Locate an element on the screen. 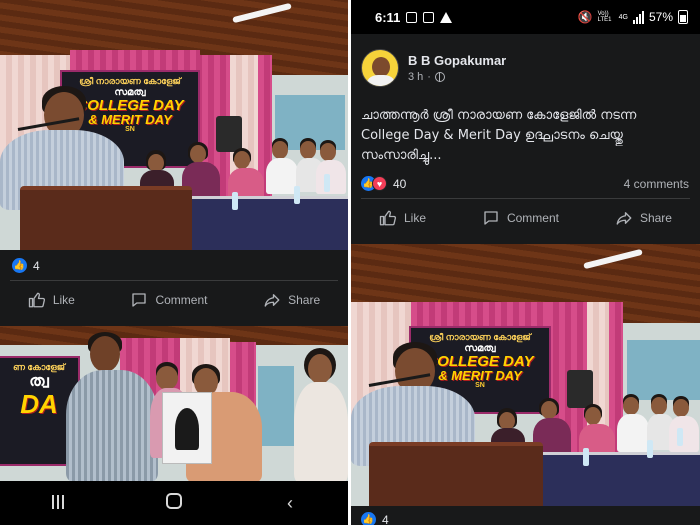 The width and height of the screenshot is (700, 525). post-text-line: College Day & Merit Day ഉദ്ഘാടനം ചെയ്തു is located at coordinates (492, 135).